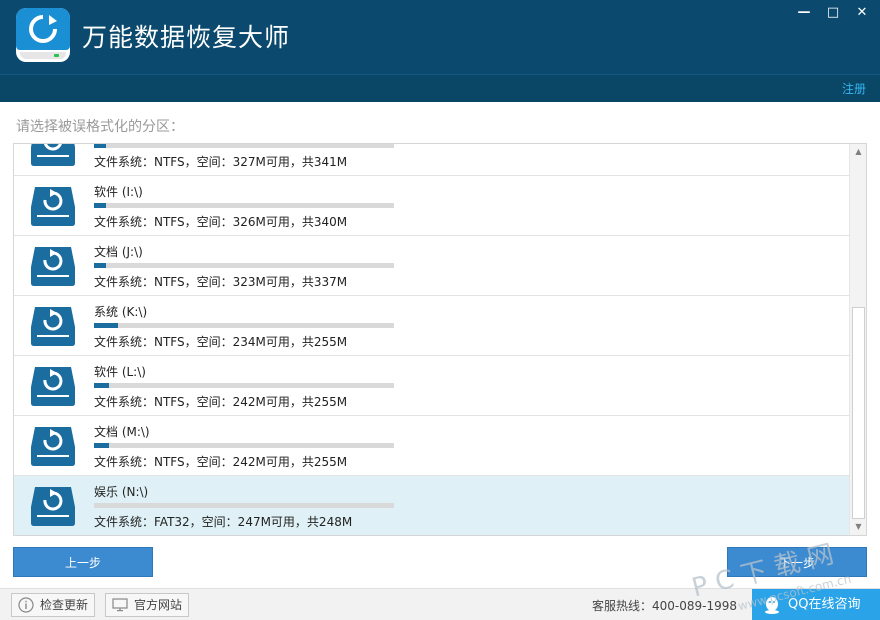  I want to click on drive-name: 软件 (L:\), so click(120, 372).